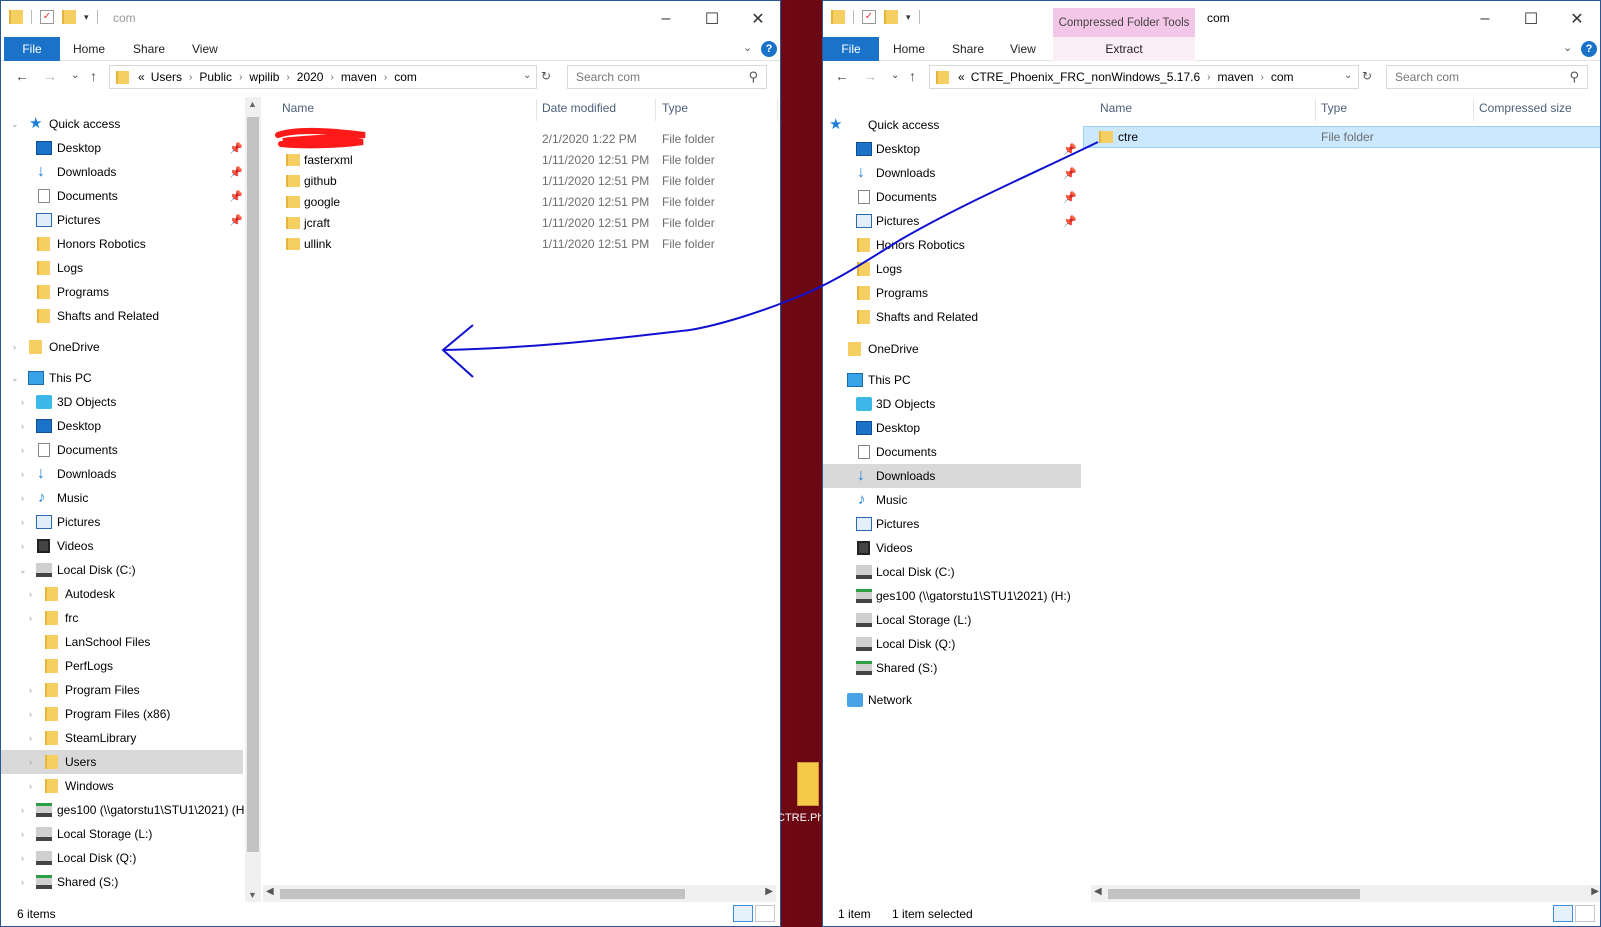 This screenshot has height=927, width=1601. I want to click on forward-arrow-icon: →, so click(870, 76).